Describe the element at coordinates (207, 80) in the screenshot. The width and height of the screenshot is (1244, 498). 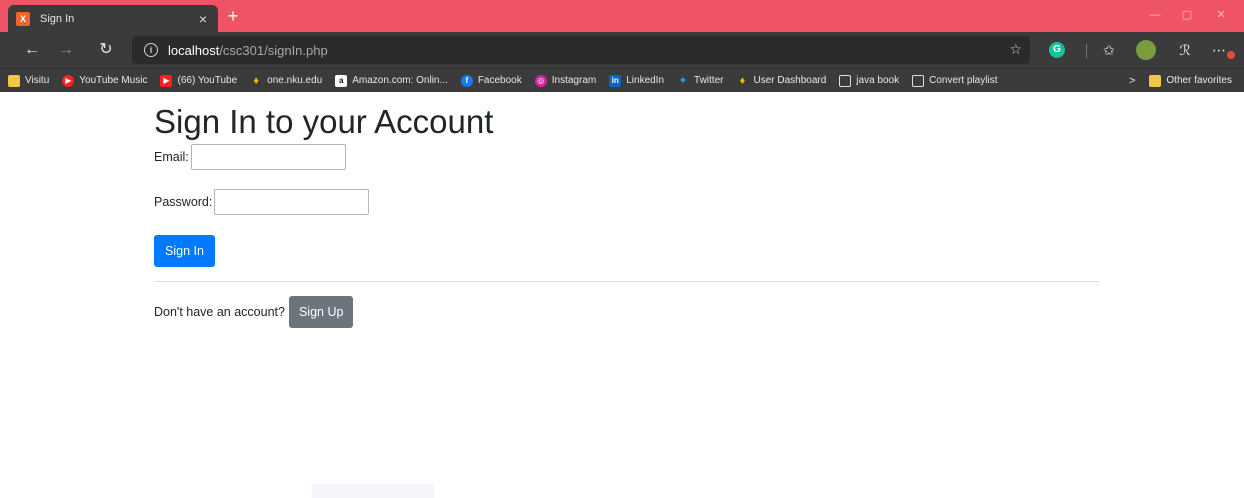
I see `bookmark-label: (66) YouTube` at that location.